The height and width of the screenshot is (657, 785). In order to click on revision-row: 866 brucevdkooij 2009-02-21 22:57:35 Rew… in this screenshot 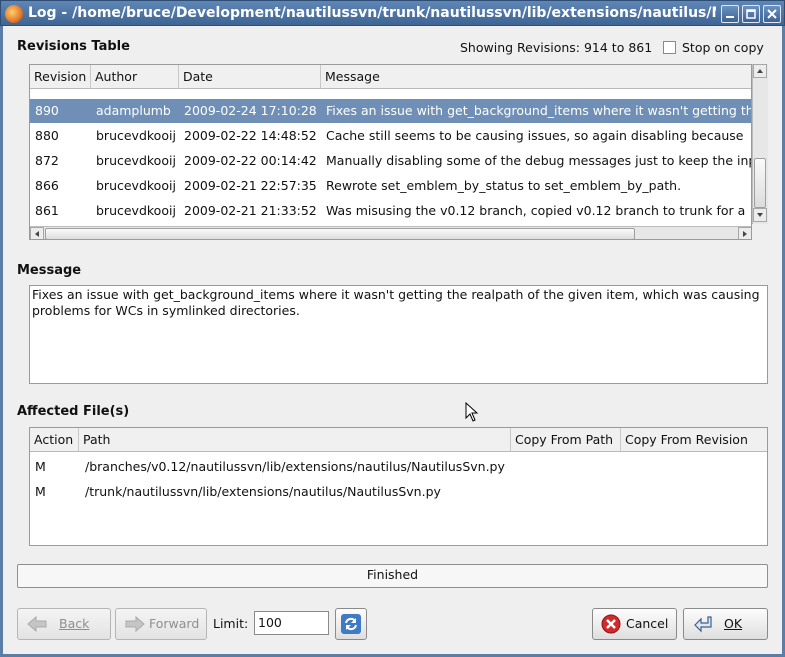, I will do `click(390, 186)`.